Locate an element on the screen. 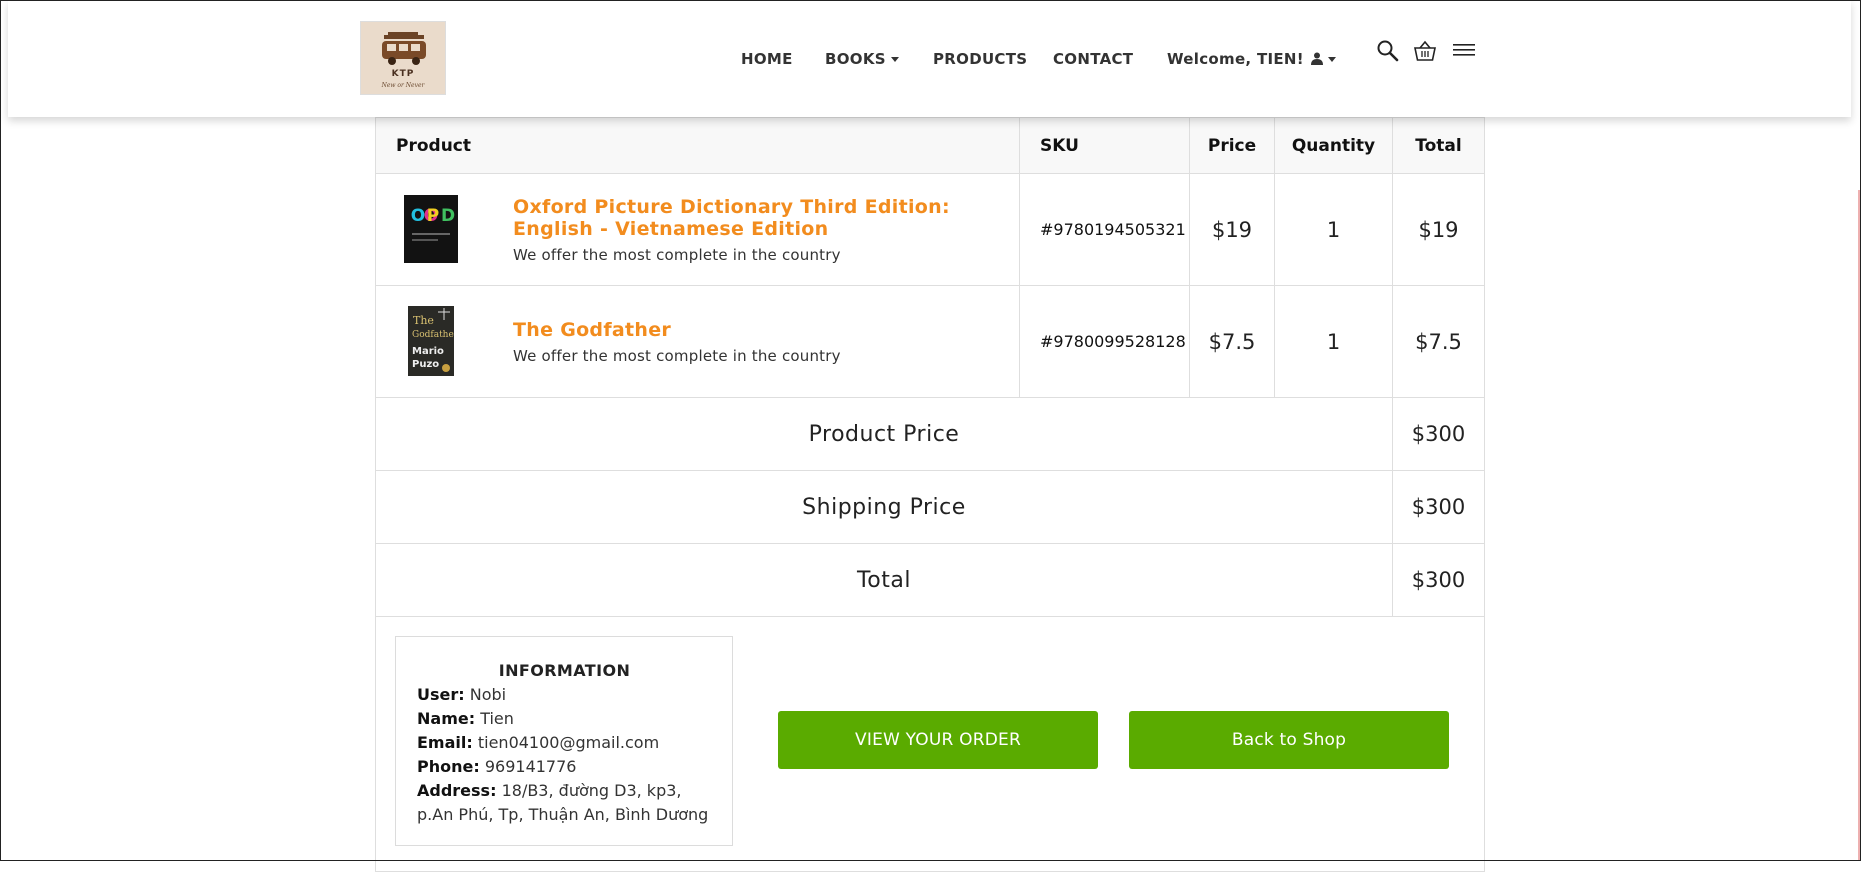 The width and height of the screenshot is (1861, 872). nav-user-menu: Welcome, TIEN! is located at coordinates (1252, 59).